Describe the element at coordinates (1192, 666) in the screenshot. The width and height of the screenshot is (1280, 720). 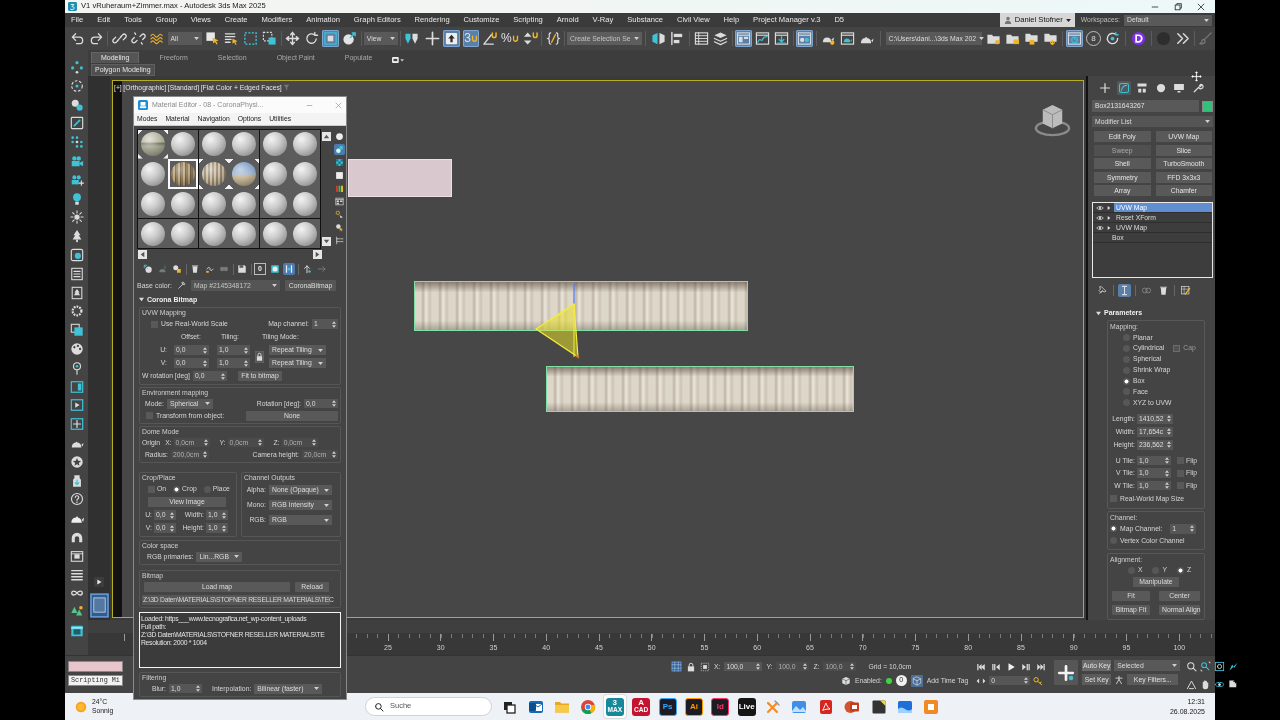
I see `magnifier-icon` at that location.